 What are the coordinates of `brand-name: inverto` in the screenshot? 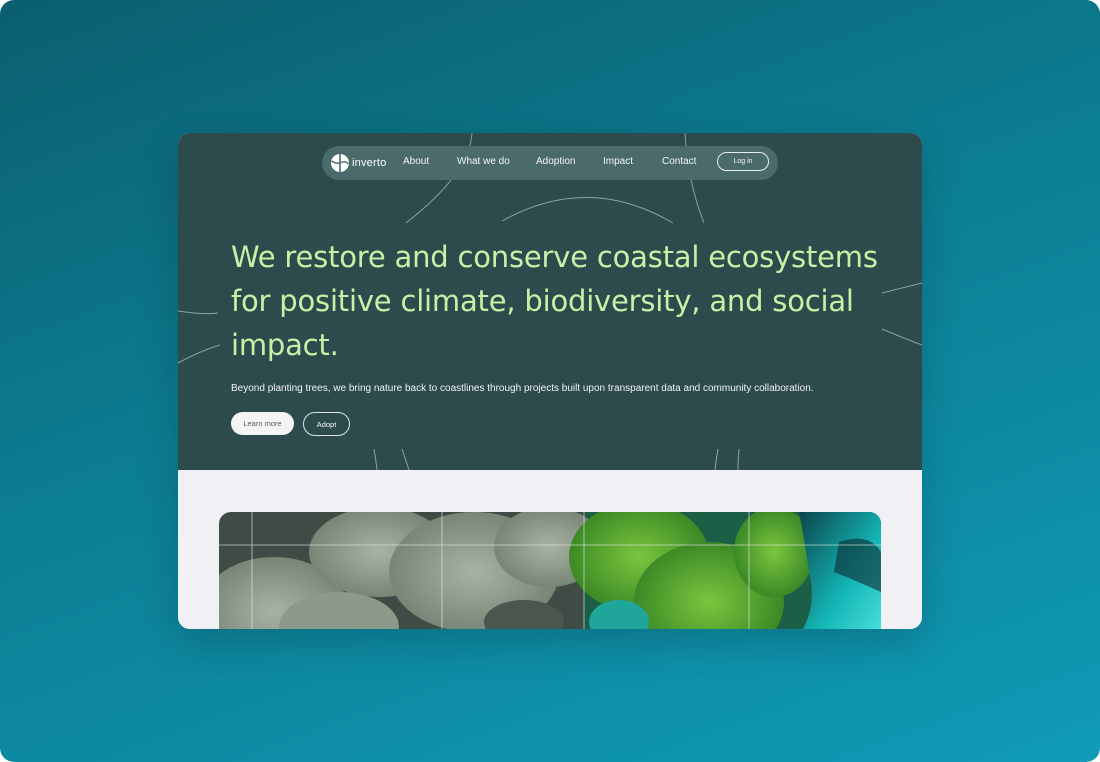 It's located at (369, 163).